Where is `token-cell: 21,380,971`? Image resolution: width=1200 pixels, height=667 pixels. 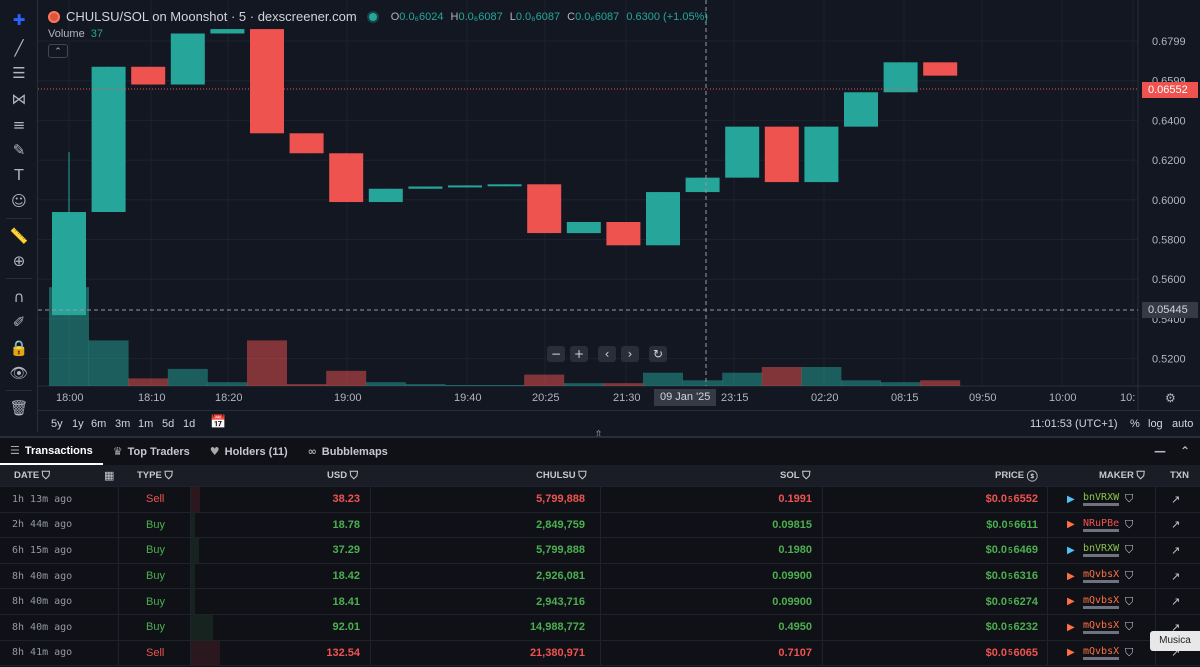 token-cell: 21,380,971 is located at coordinates (557, 652).